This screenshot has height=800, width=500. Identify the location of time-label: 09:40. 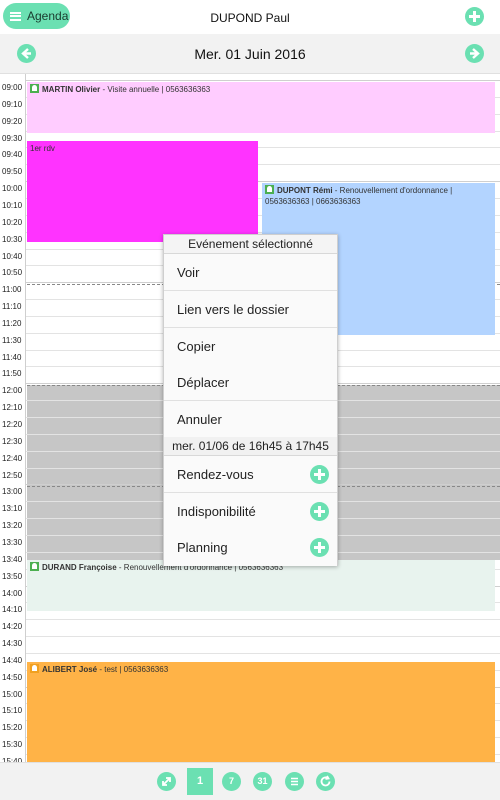
(12, 155).